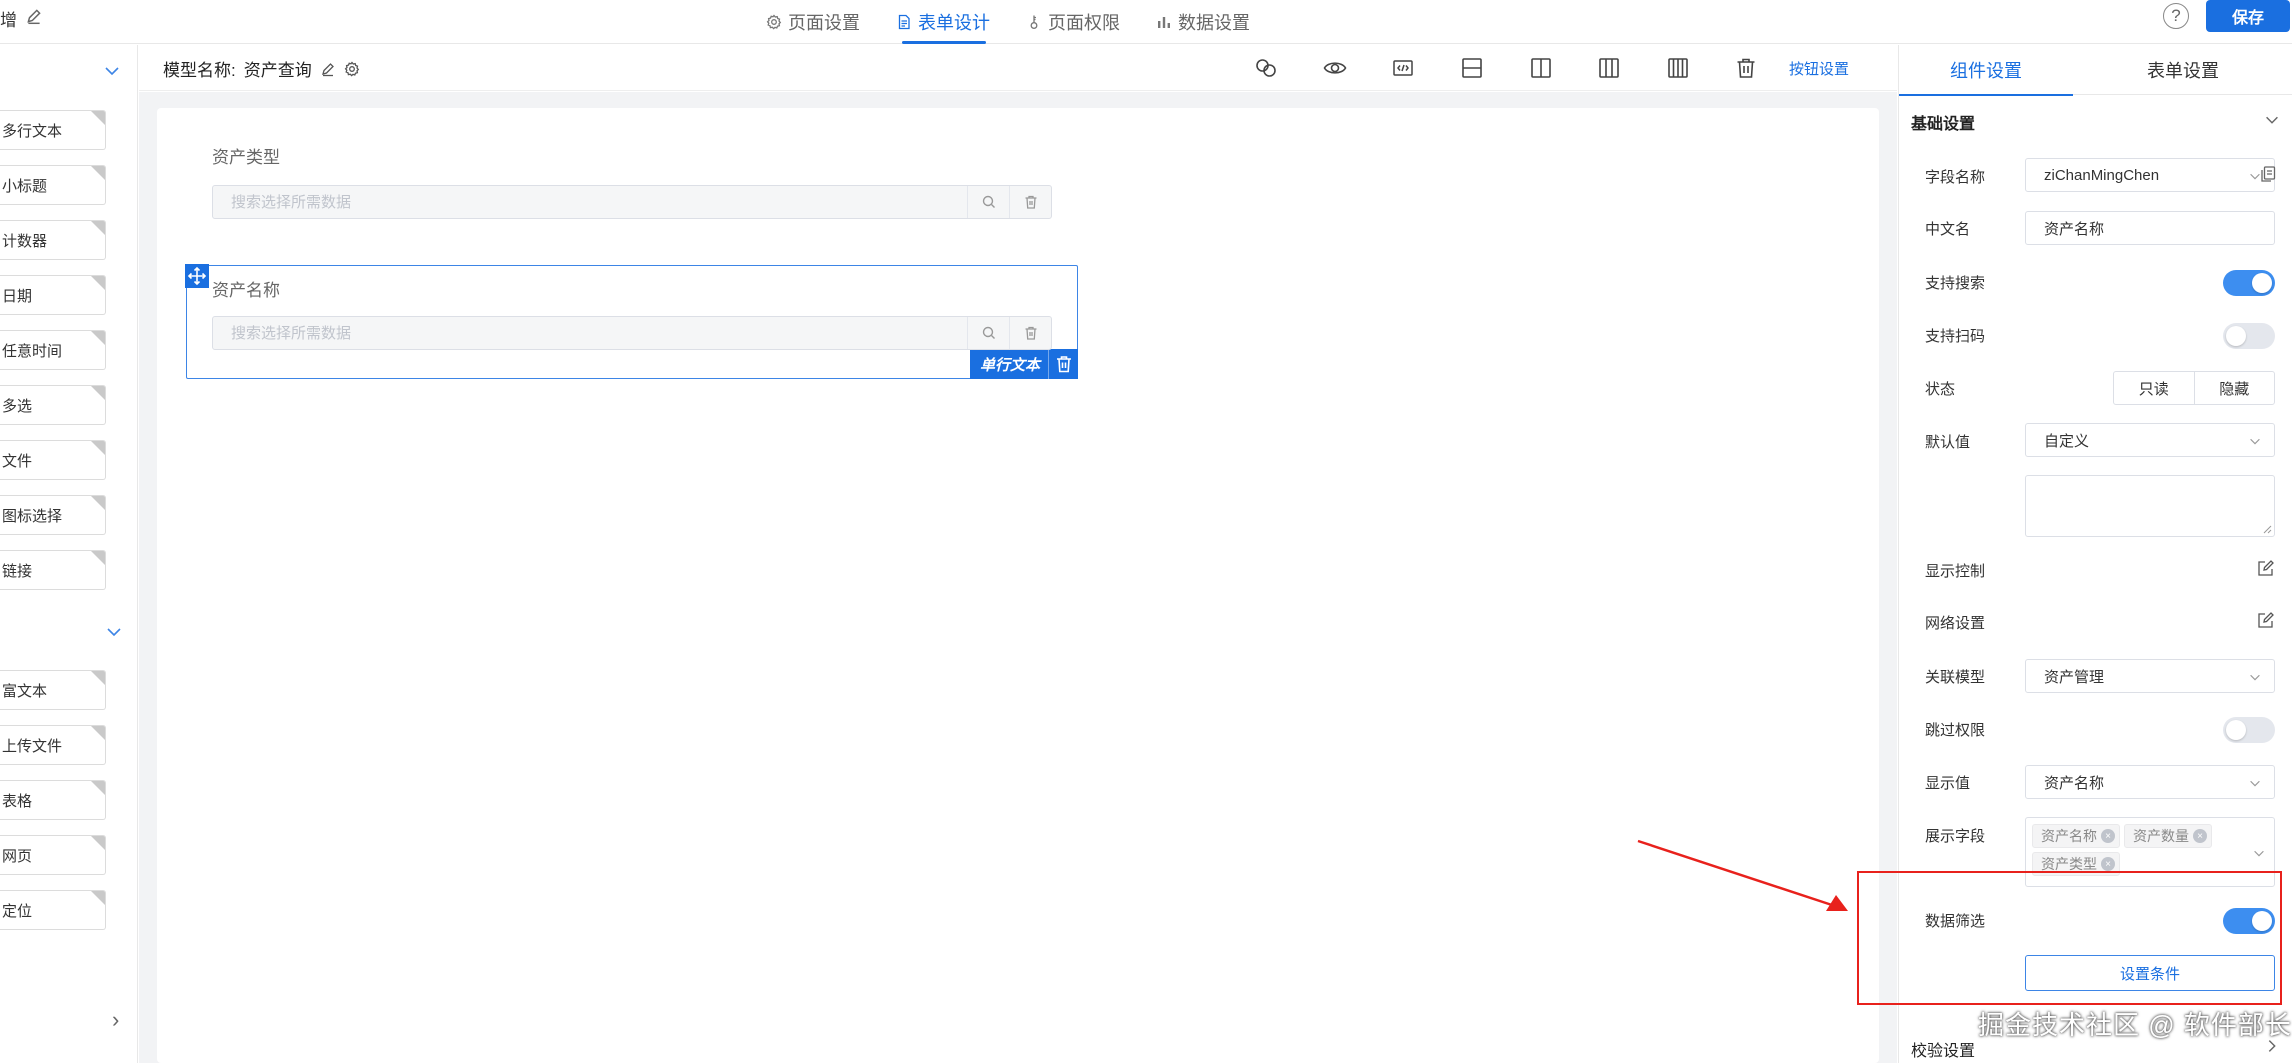  I want to click on design-toolbar: 模型名称: 资产查询 按钮设置, so click(1018, 68).